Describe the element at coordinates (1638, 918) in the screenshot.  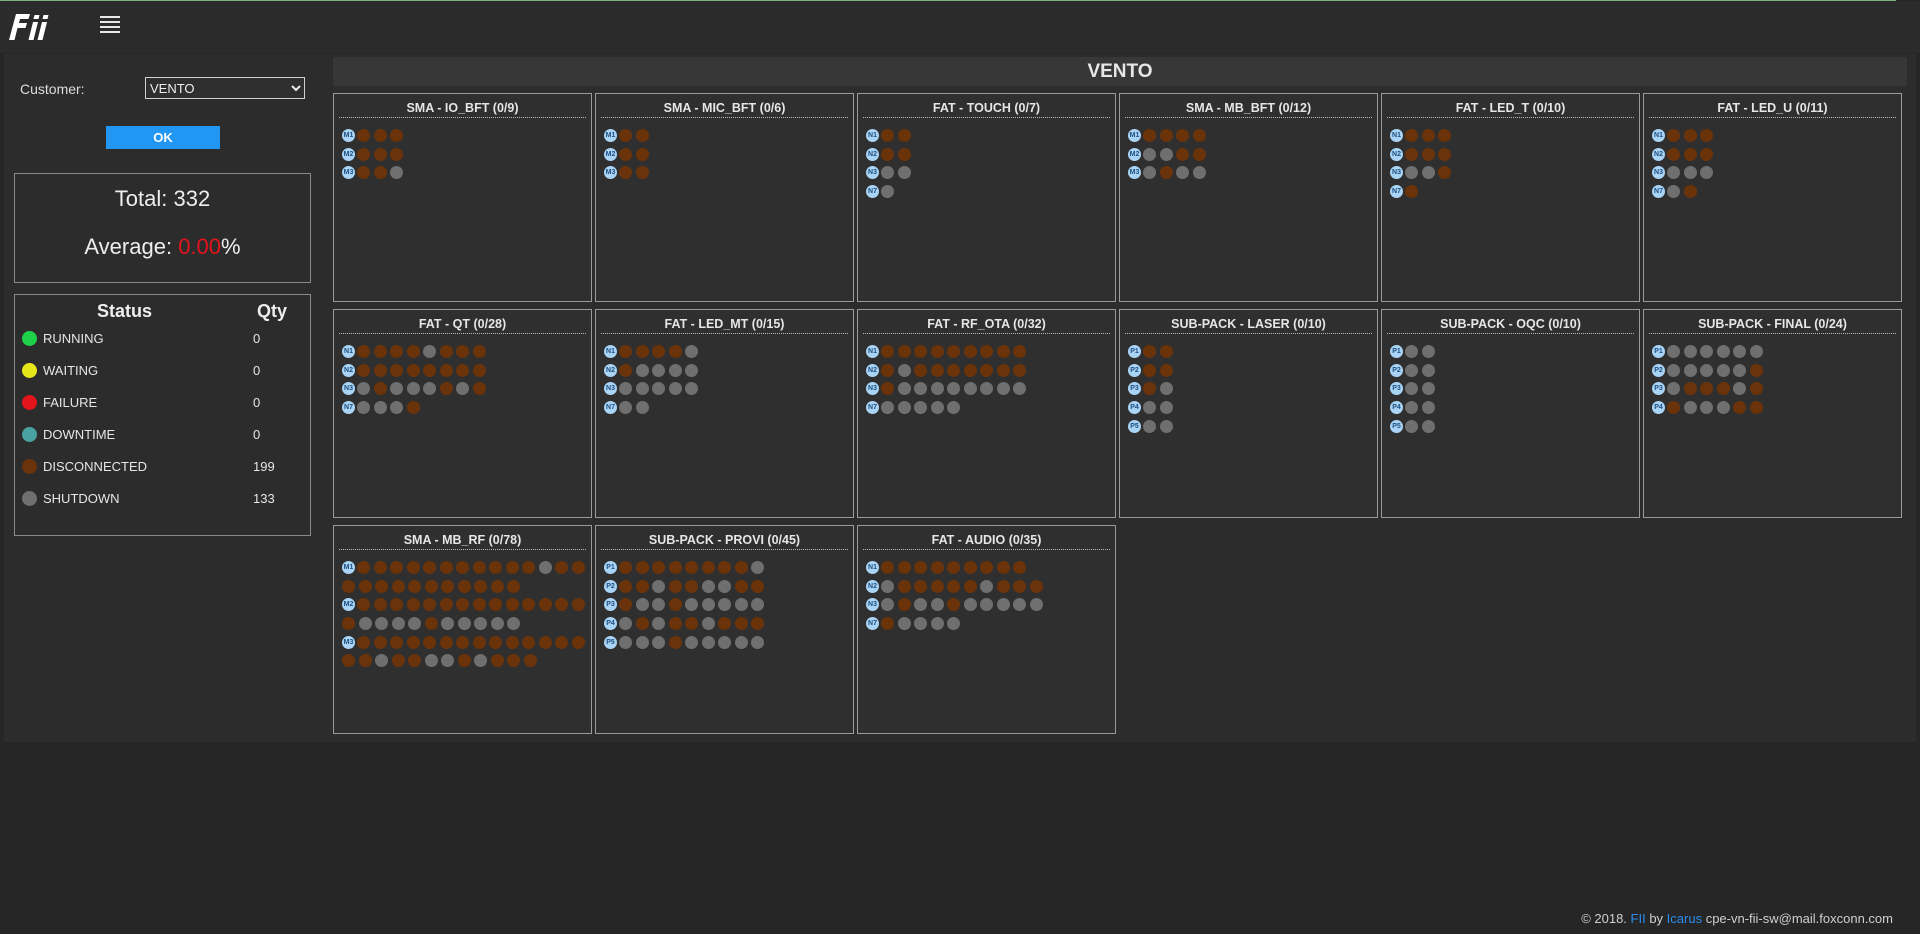
I see `footer-company-link: FII` at that location.